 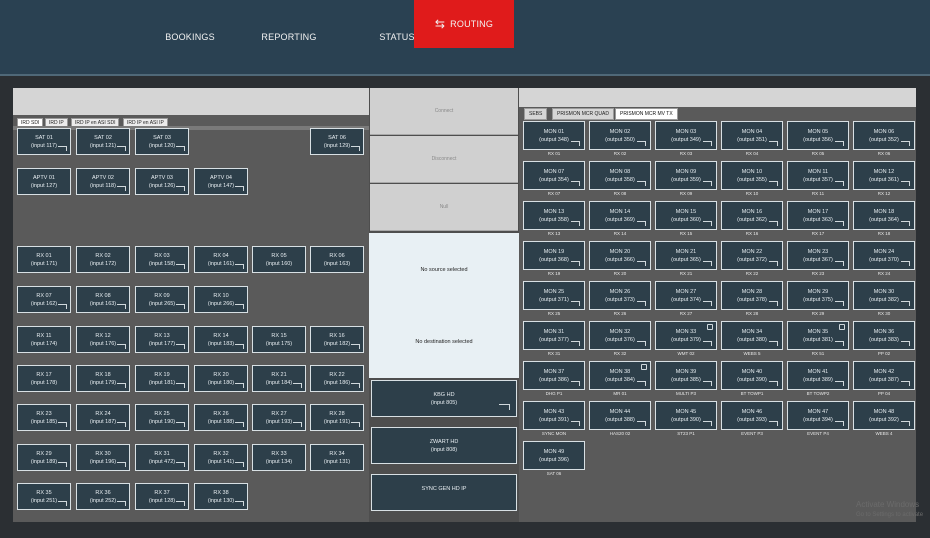 What do you see at coordinates (44, 259) in the screenshot?
I see `source-tile: RX 01 (input 171)` at bounding box center [44, 259].